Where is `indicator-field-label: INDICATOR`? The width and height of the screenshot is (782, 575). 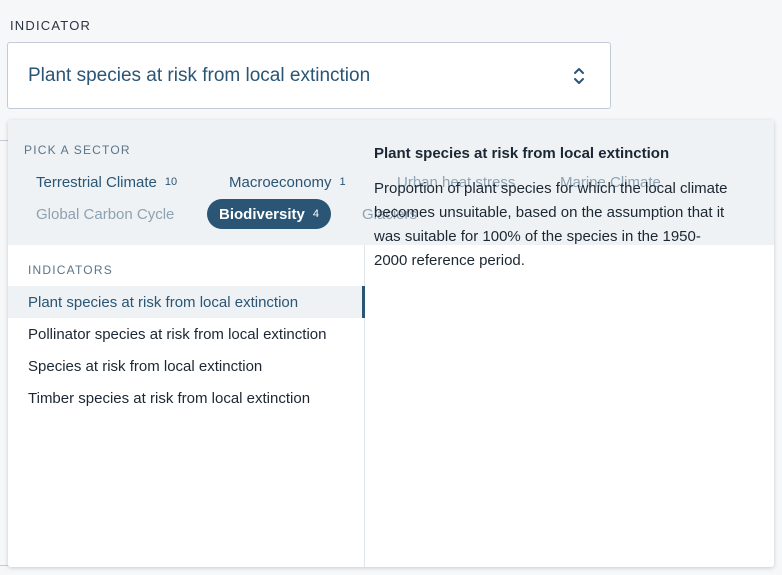 indicator-field-label: INDICATOR is located at coordinates (51, 25).